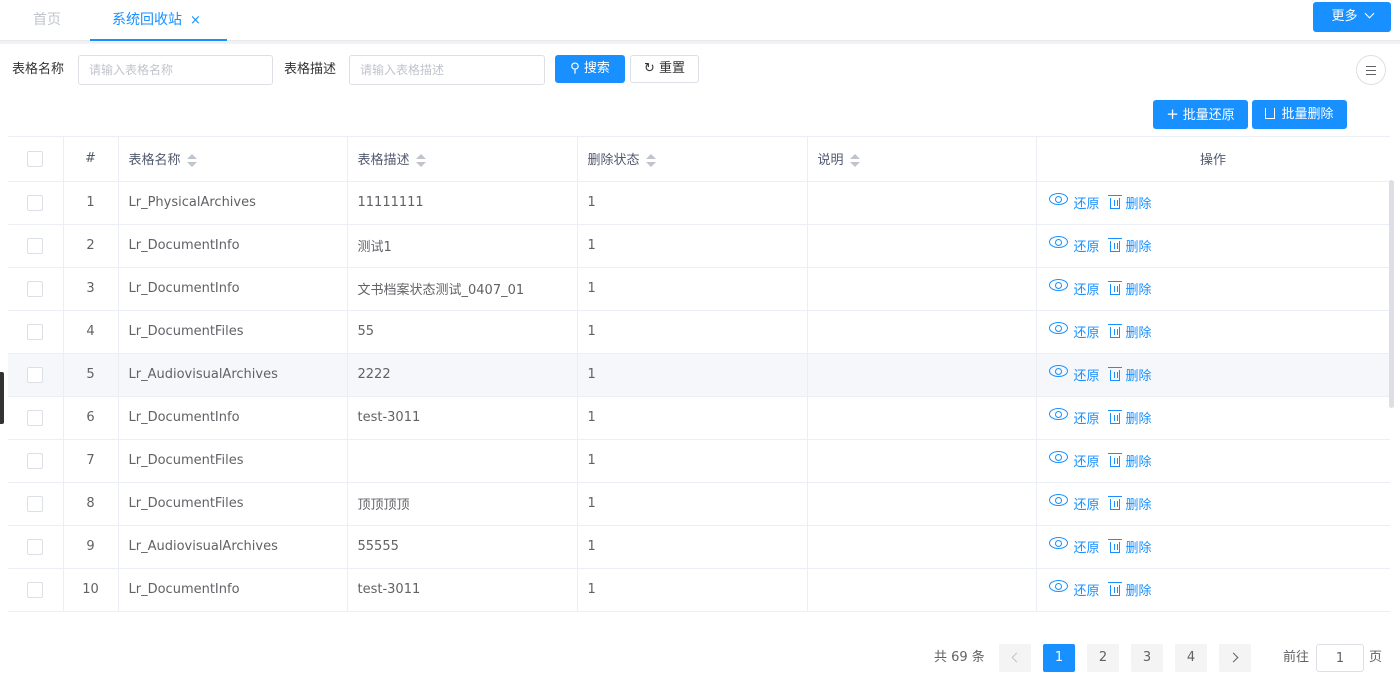 The height and width of the screenshot is (689, 1400). Describe the element at coordinates (462, 461) in the screenshot. I see `row-desc` at that location.